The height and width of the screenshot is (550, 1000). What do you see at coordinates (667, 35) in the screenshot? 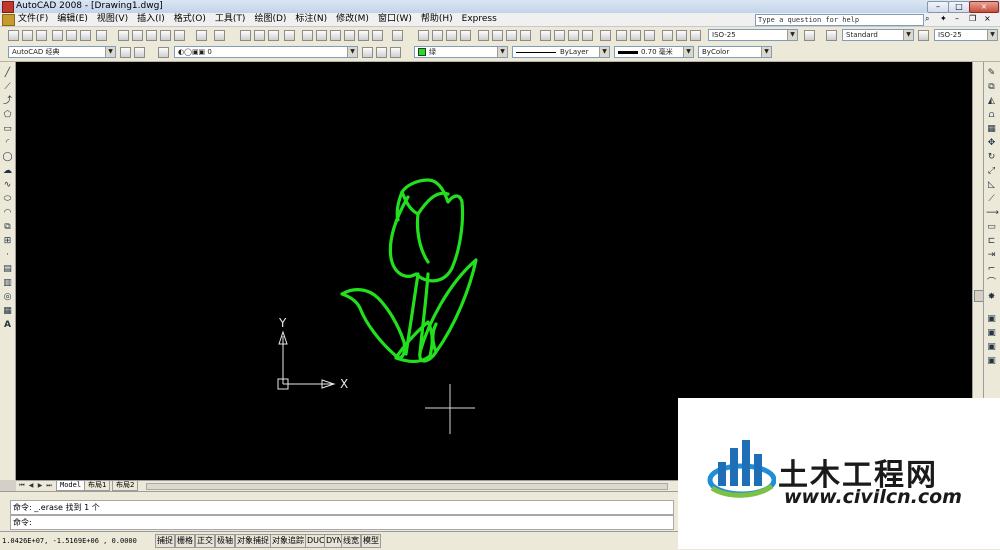
I see `dim-edit-icon` at bounding box center [667, 35].